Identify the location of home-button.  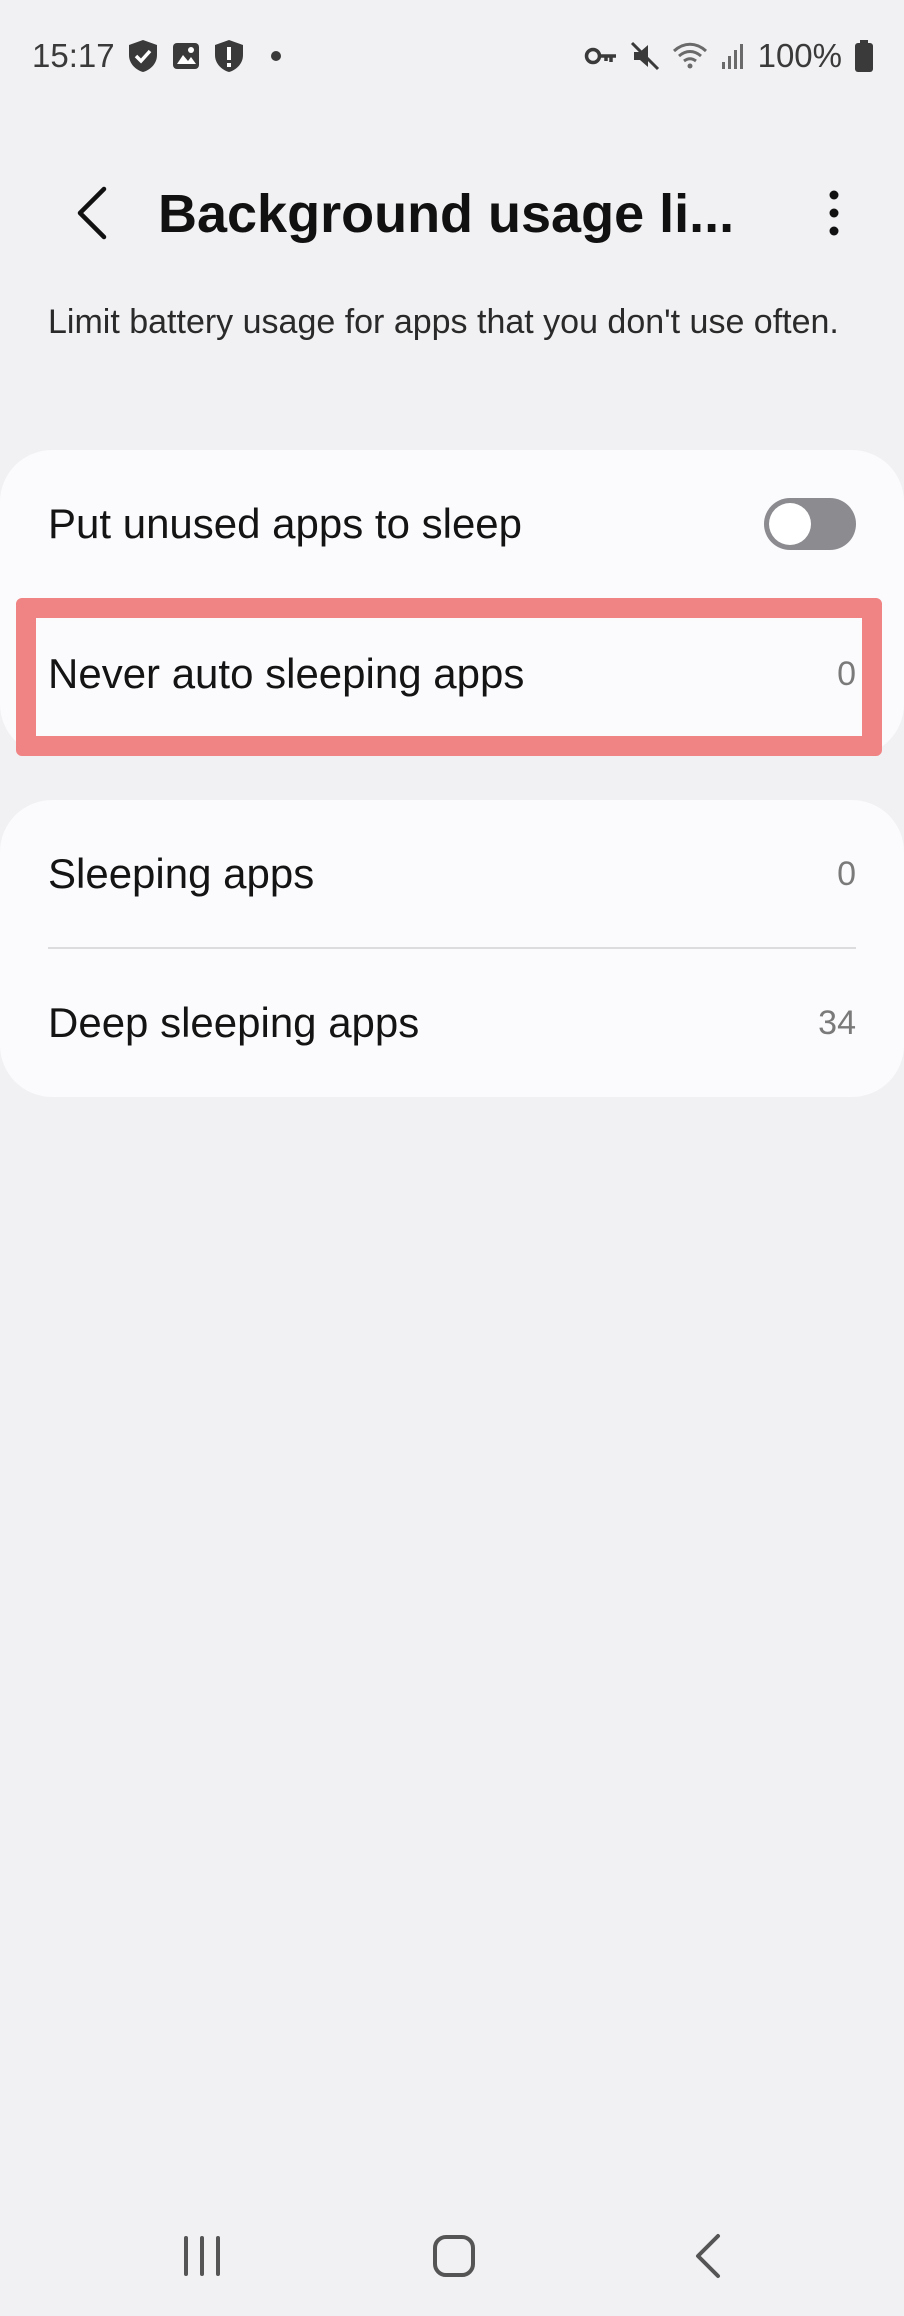
(454, 2256).